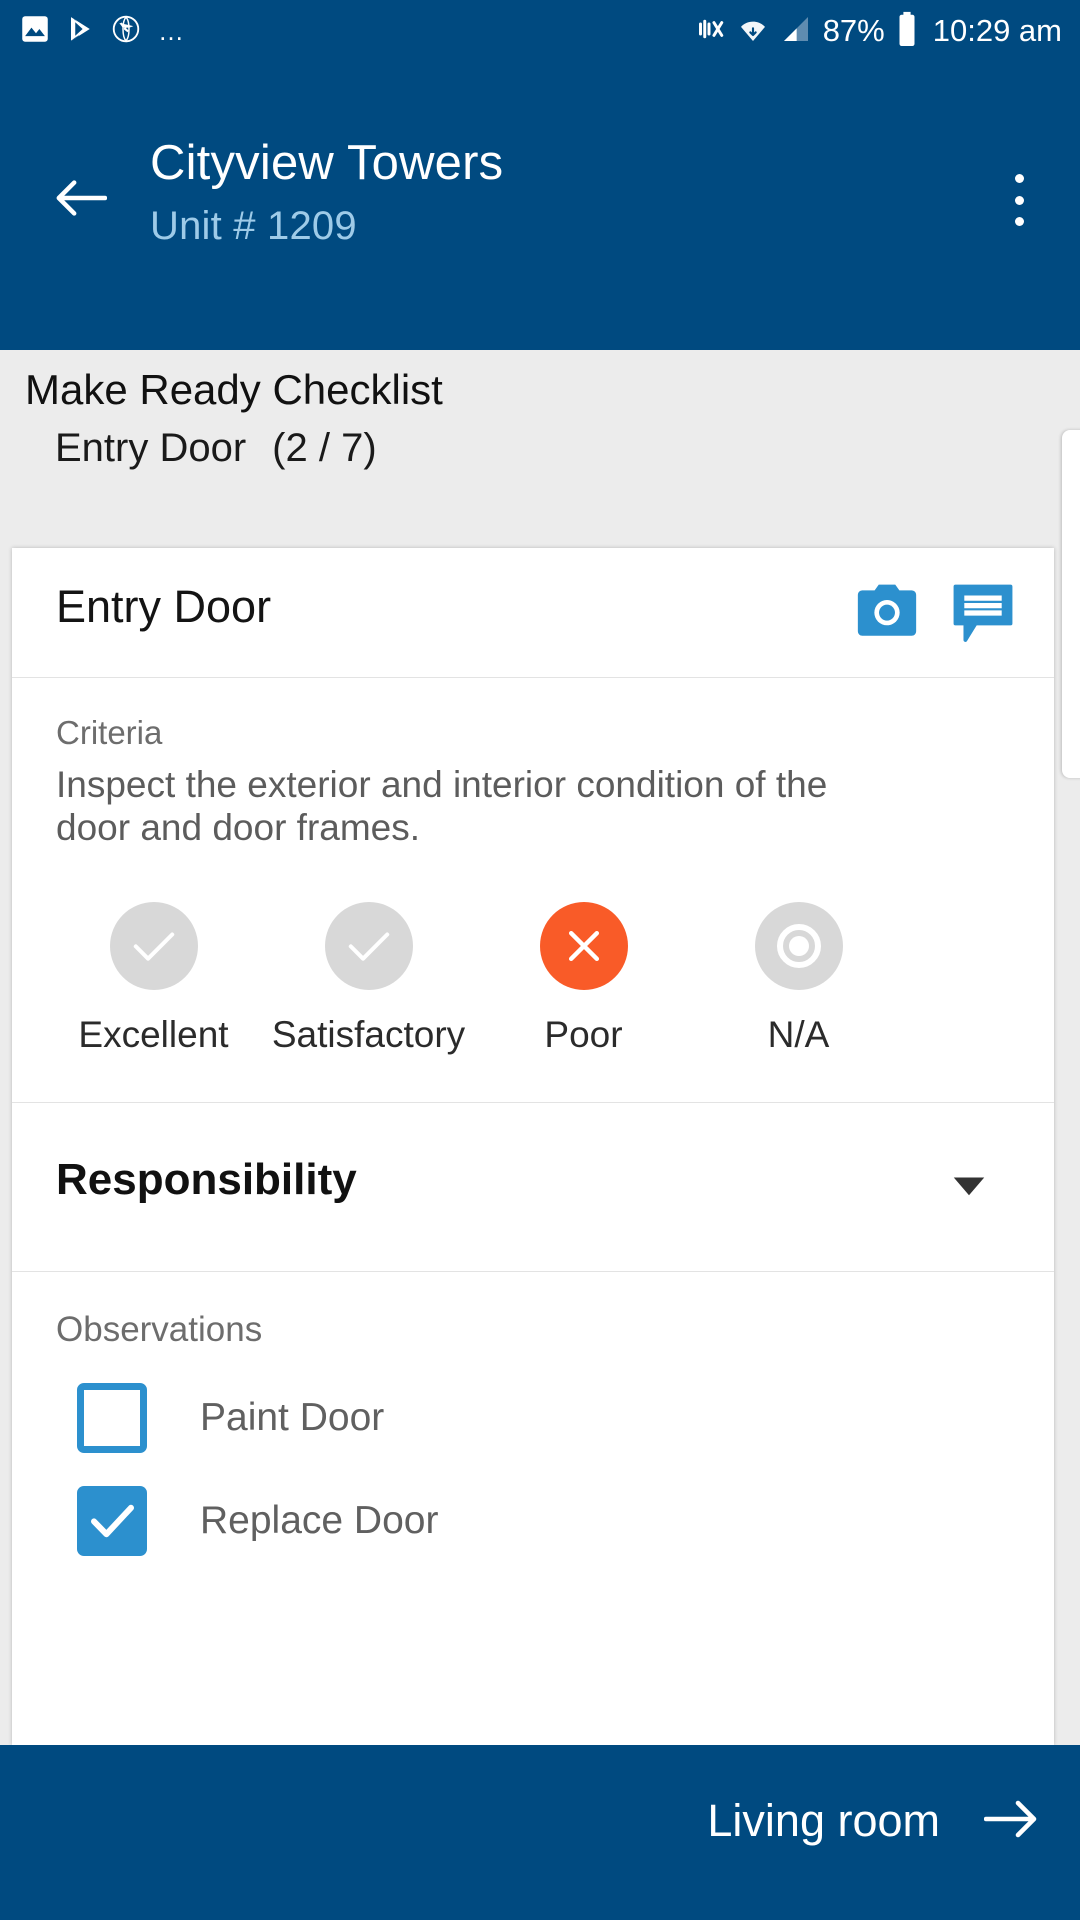 The width and height of the screenshot is (1080, 1920). I want to click on rating-option-na: N/A, so click(798, 978).